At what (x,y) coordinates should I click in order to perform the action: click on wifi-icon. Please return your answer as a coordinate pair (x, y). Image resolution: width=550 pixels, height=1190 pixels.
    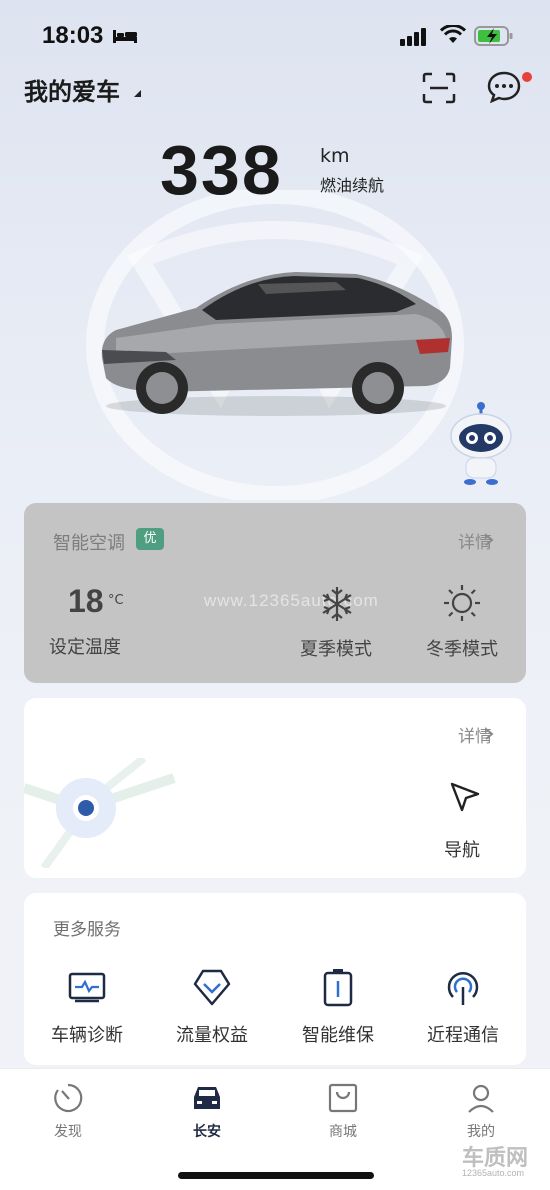
    Looking at the image, I should click on (453, 34).